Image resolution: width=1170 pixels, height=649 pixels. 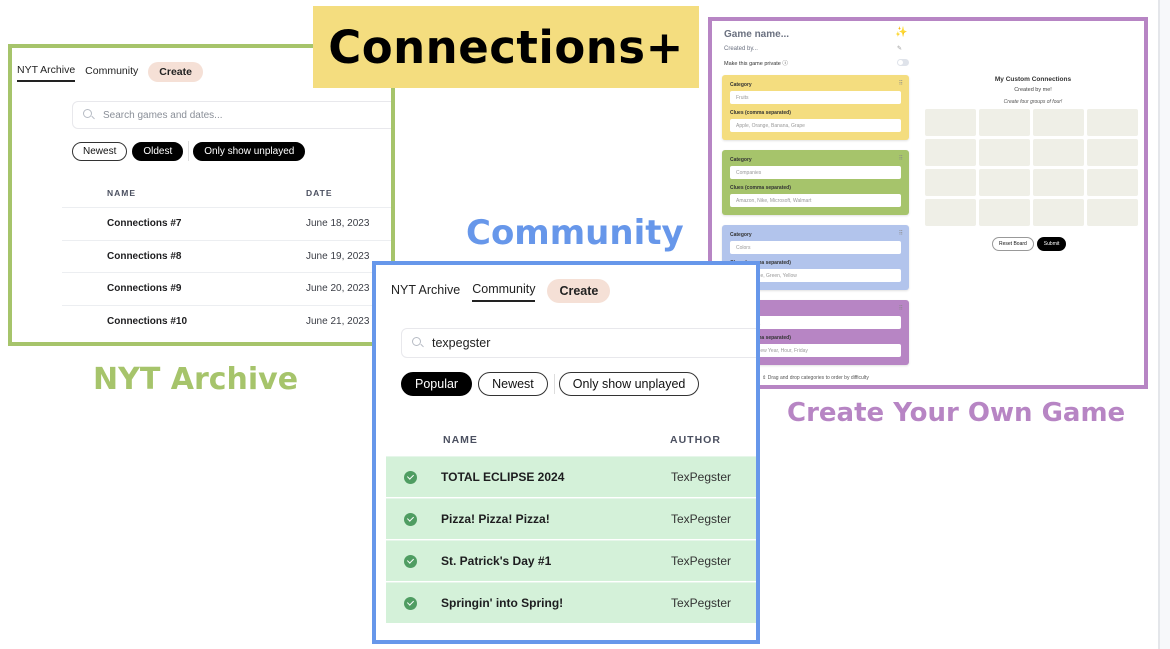 I want to click on table-row: Connections #9 June 20, 2023, so click(x=226, y=288).